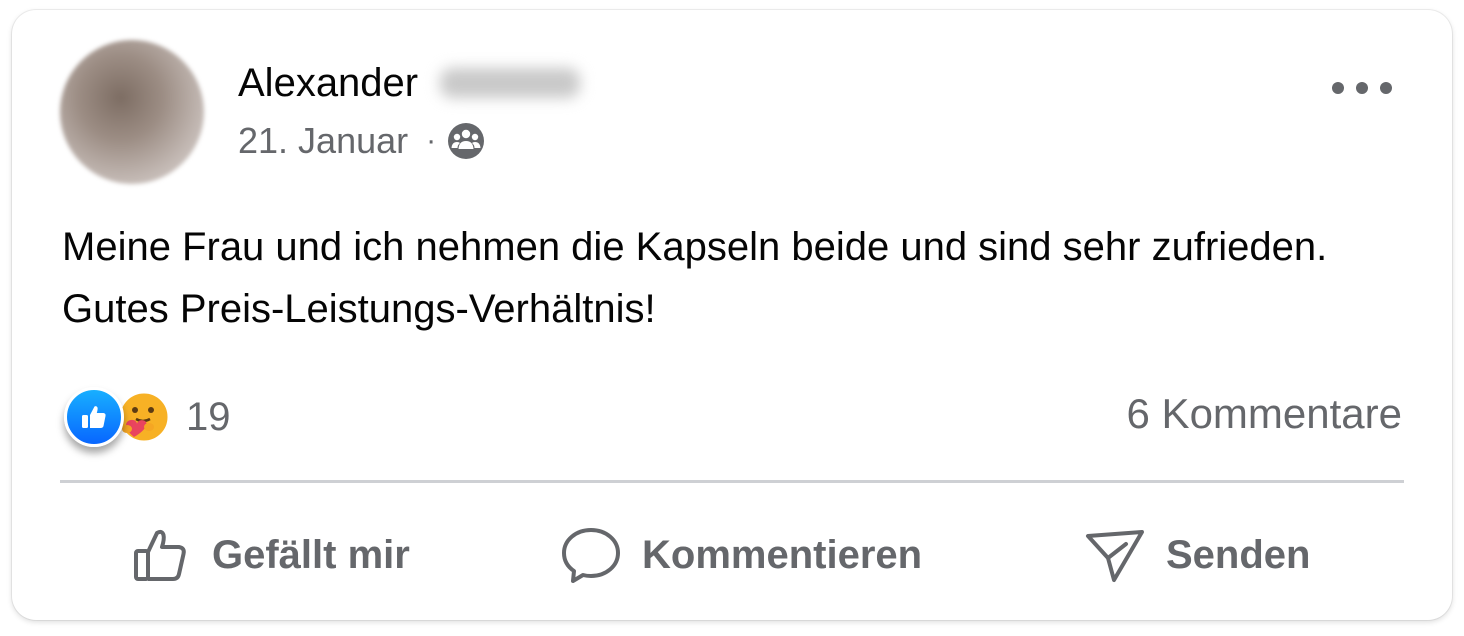  I want to click on reactions-summary: 19, so click(147, 417).